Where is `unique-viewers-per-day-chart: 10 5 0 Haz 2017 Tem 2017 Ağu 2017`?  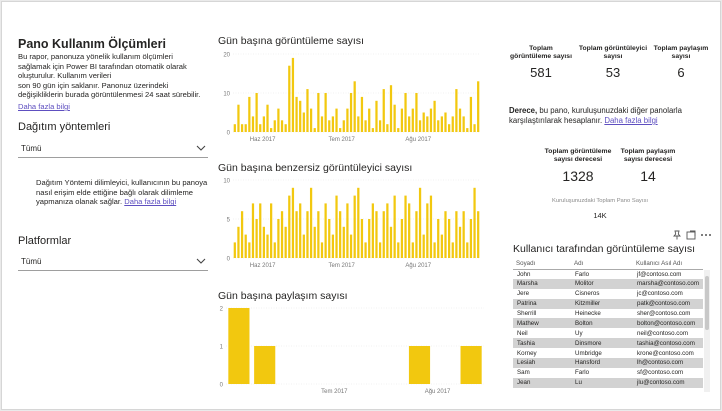
unique-viewers-per-day-chart: 10 5 0 Haz 2017 Tem 2017 Ağu 2017 is located at coordinates (351, 224).